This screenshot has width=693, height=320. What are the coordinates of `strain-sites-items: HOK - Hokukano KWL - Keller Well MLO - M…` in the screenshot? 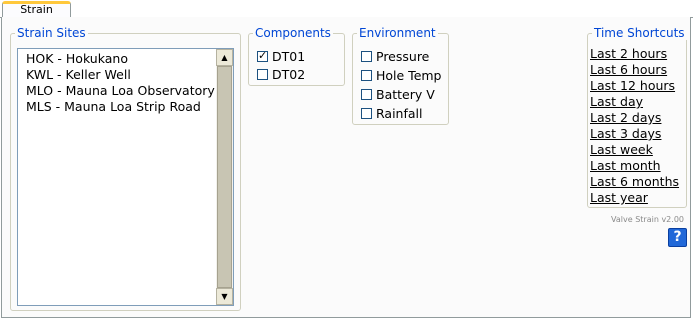 It's located at (117, 83).